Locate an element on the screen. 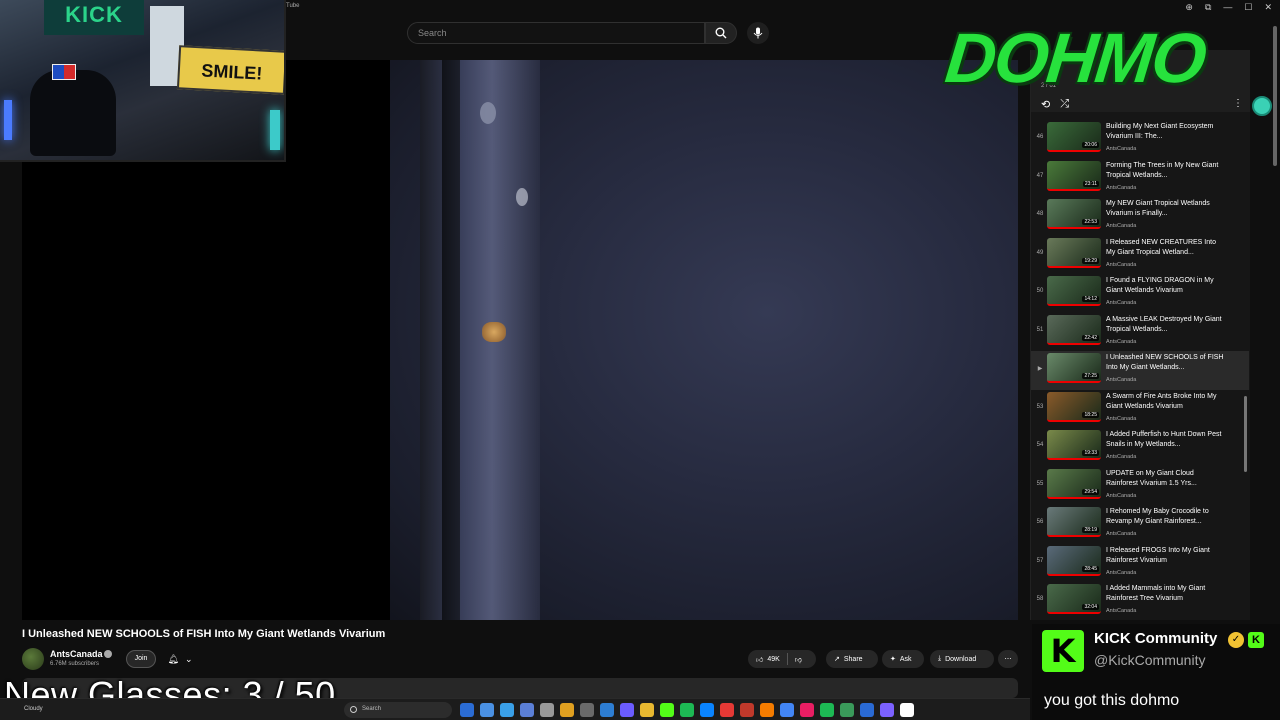 Image resolution: width=1280 pixels, height=720 pixels. microphone-icon is located at coordinates (758, 33).